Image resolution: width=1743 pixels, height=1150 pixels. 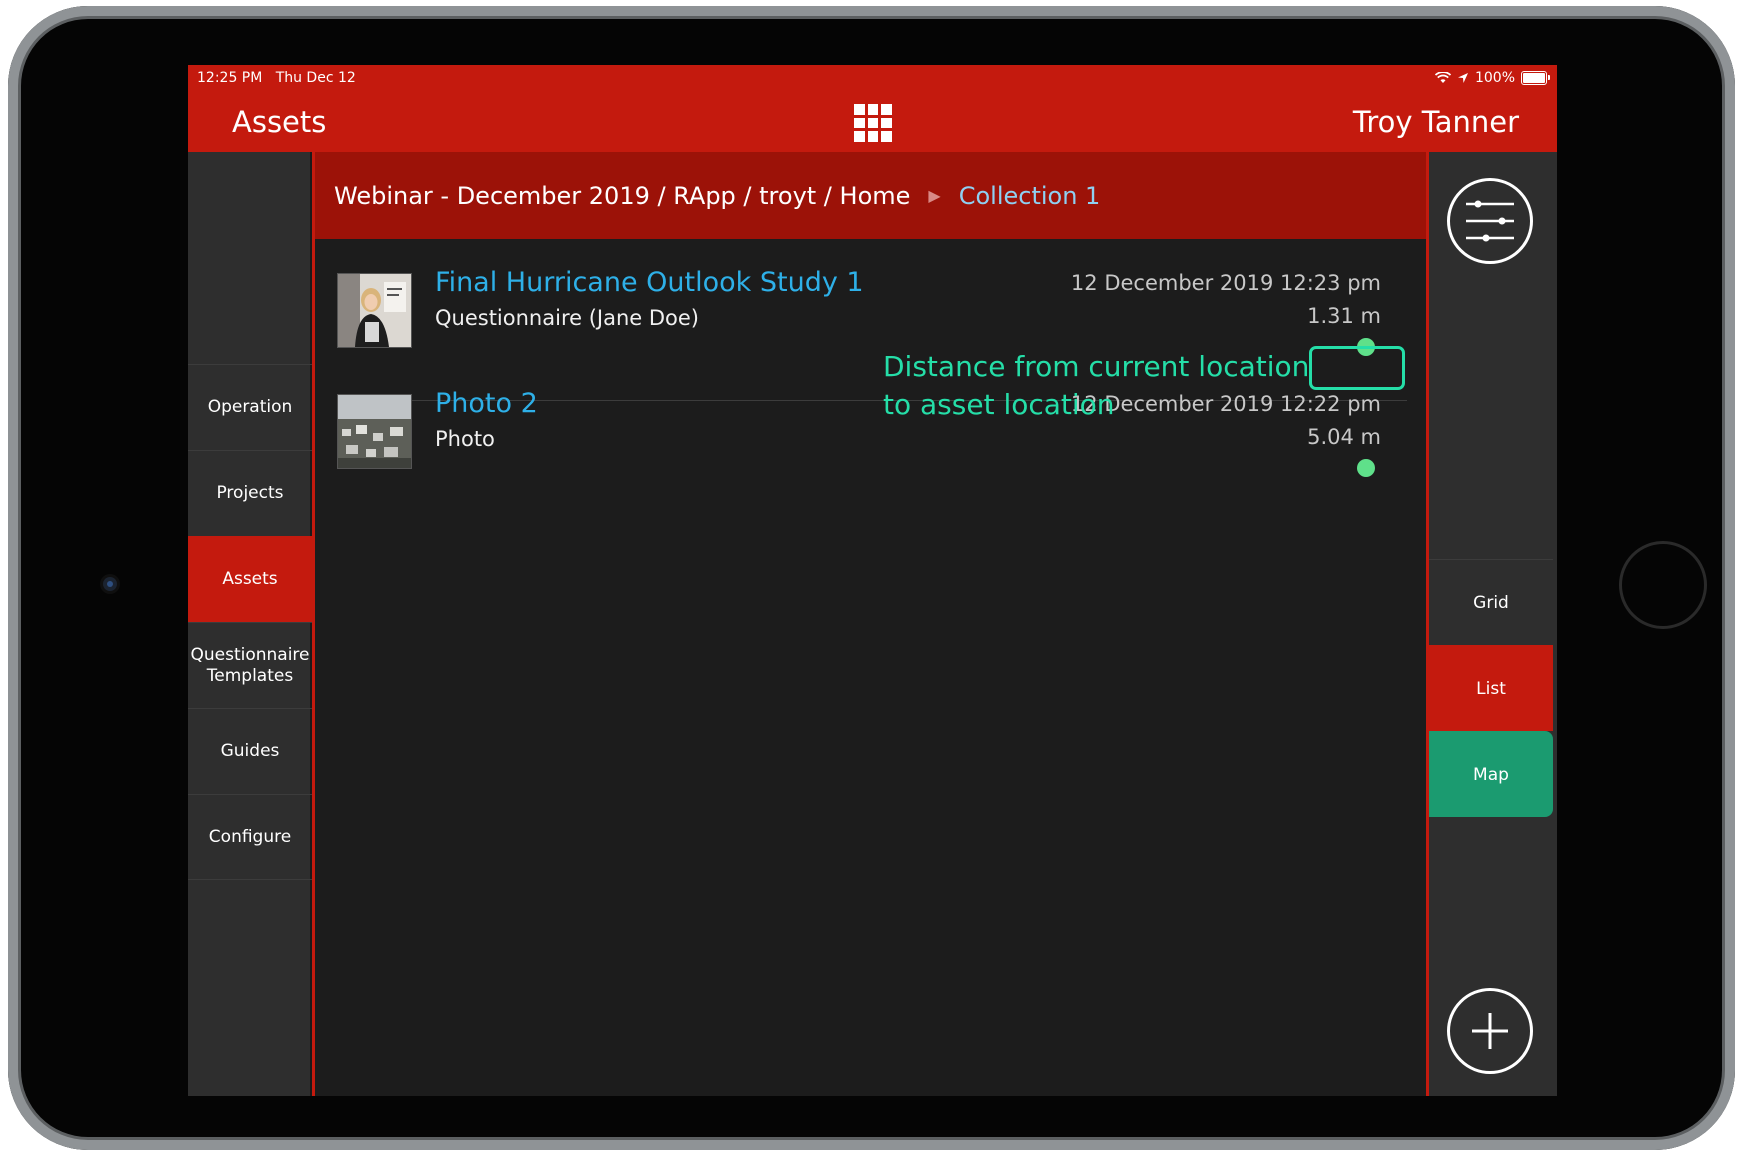 I want to click on add-asset-button, so click(x=1490, y=1031).